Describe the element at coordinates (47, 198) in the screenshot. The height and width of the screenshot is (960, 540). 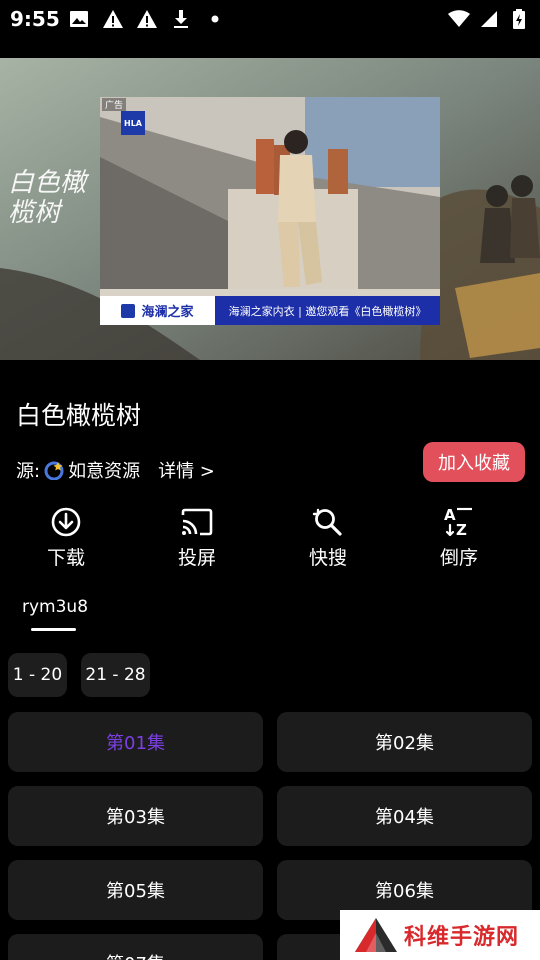
I see `title-art-logo: 白色橄榄树` at that location.